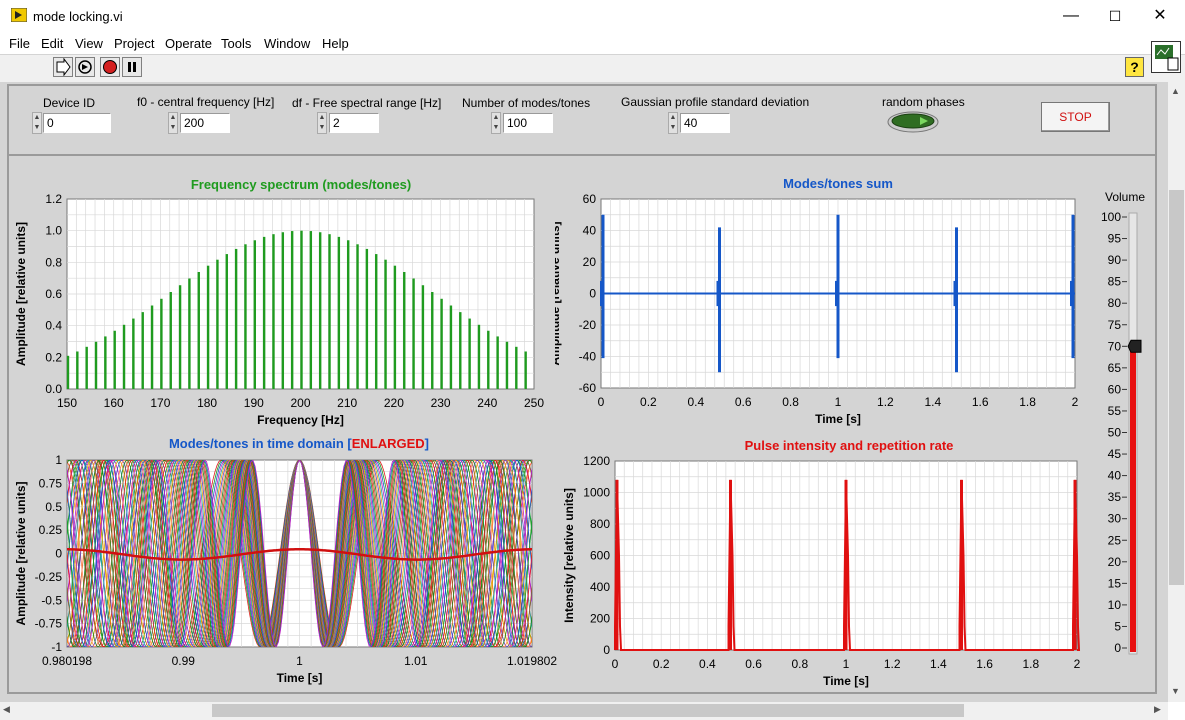 Image resolution: width=1185 pixels, height=720 pixels. What do you see at coordinates (188, 43) in the screenshot?
I see `menu-operate: Operate` at bounding box center [188, 43].